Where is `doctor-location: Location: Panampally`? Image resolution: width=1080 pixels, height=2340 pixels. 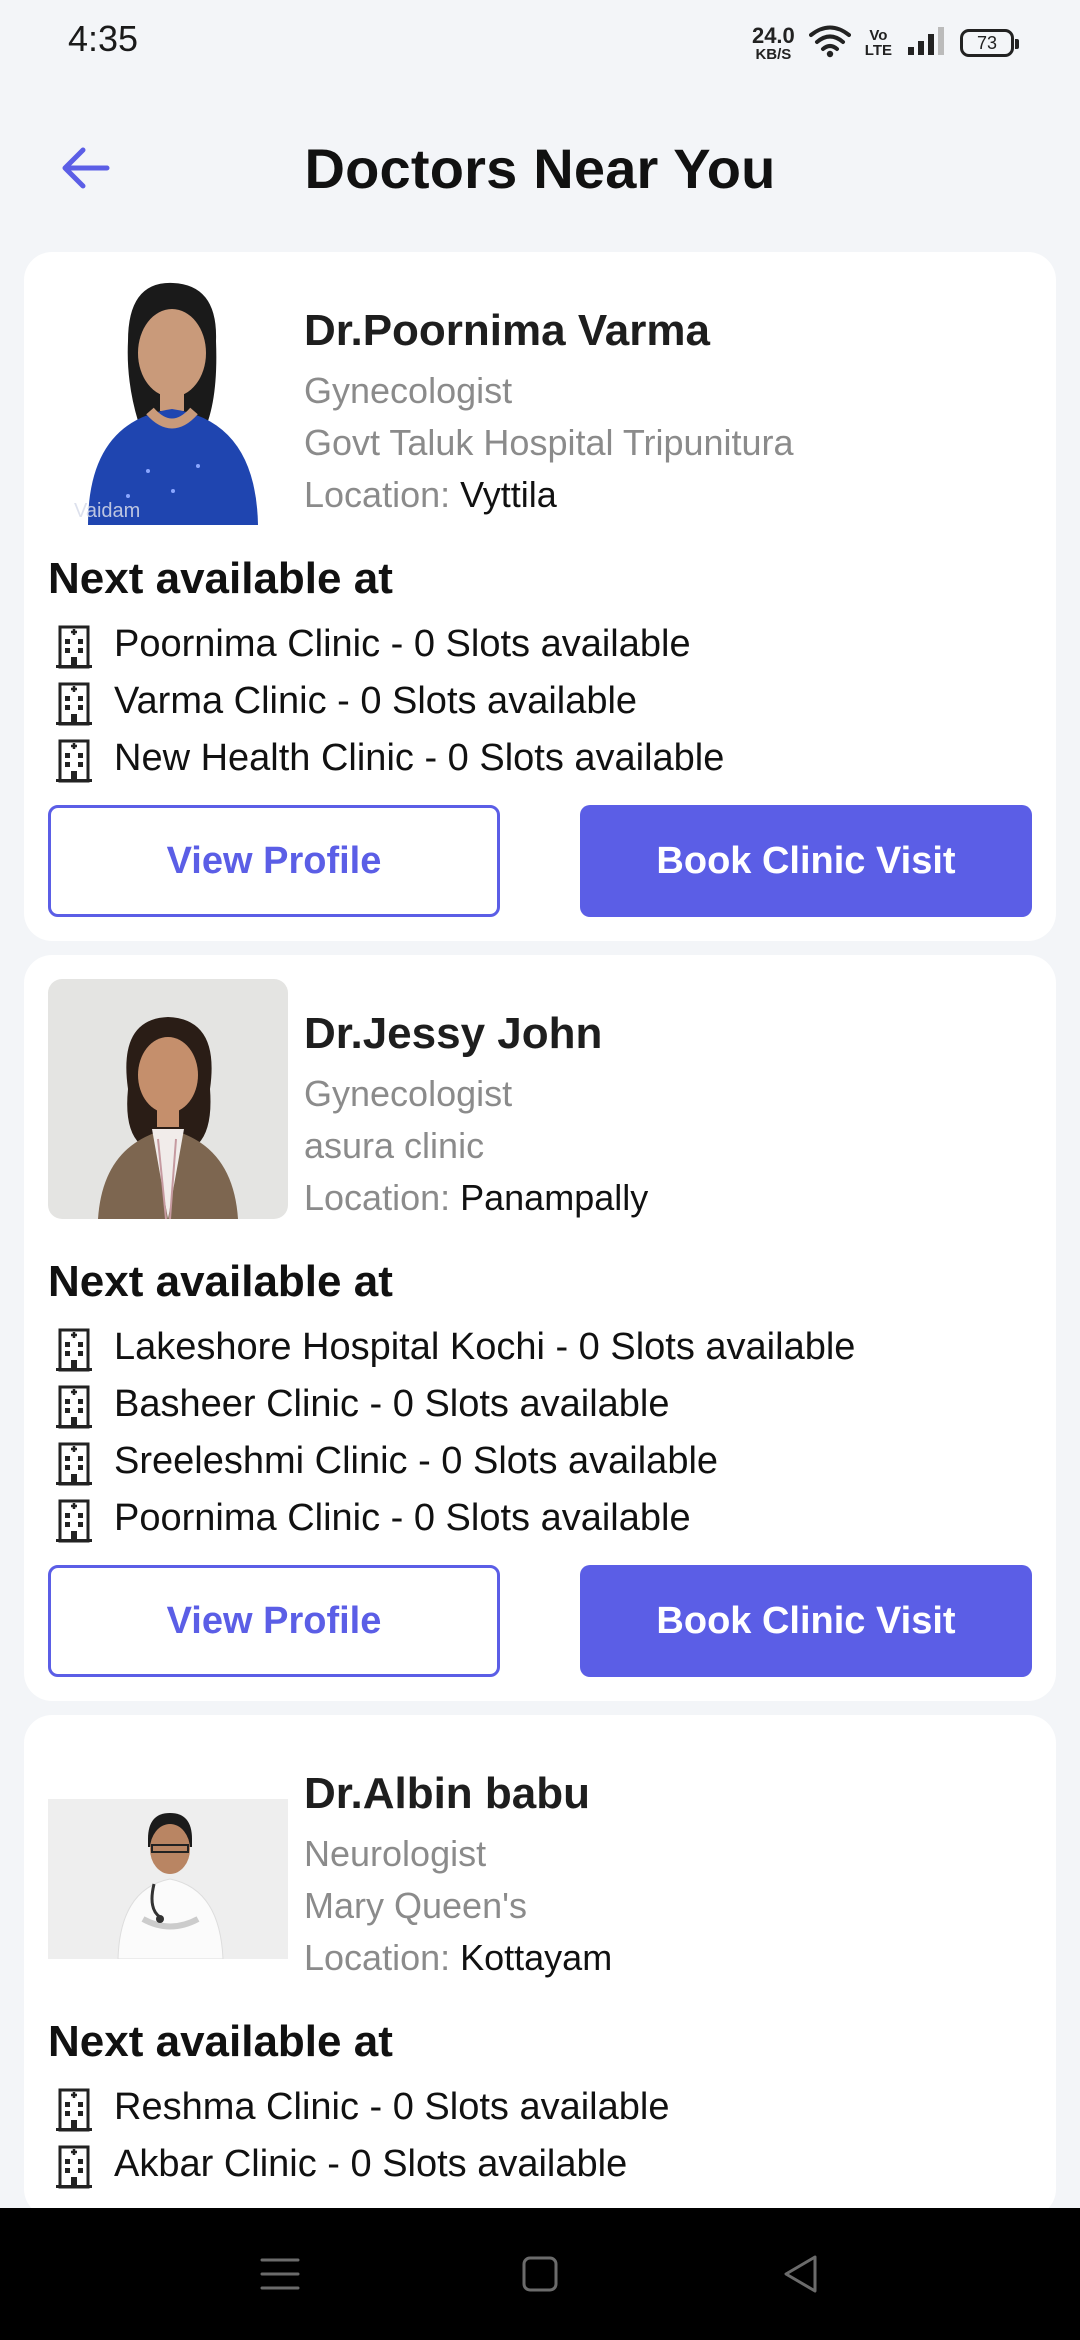 doctor-location: Location: Panampally is located at coordinates (476, 1198).